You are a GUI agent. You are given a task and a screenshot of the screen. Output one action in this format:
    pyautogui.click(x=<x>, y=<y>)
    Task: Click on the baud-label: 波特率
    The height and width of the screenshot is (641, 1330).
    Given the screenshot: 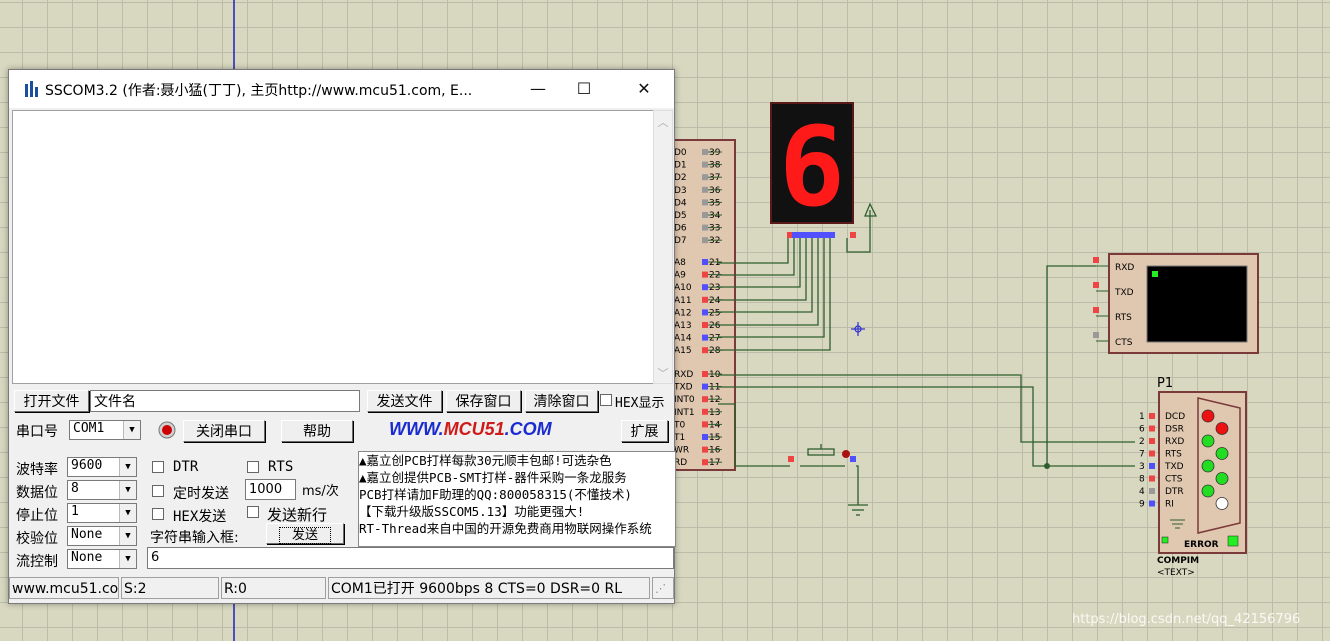 What is the action you would take?
    pyautogui.click(x=37, y=470)
    